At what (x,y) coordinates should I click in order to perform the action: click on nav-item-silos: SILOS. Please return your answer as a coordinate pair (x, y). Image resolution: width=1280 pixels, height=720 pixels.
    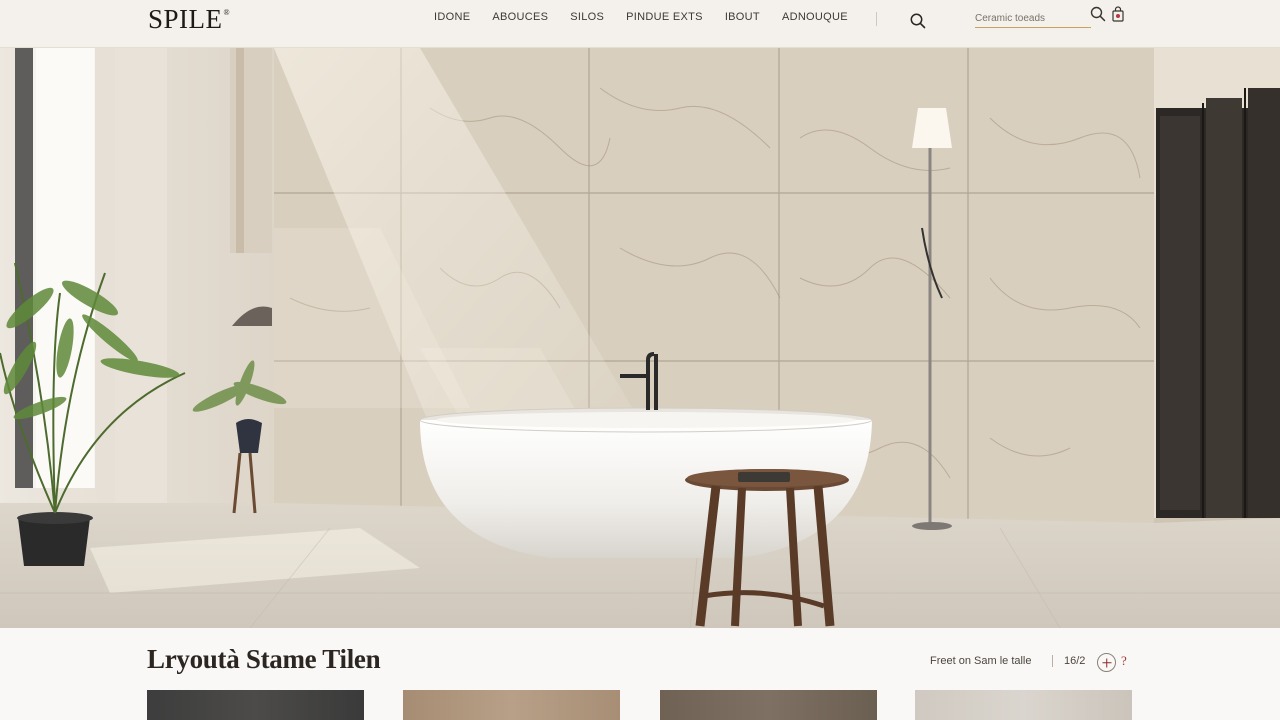
    Looking at the image, I should click on (587, 17).